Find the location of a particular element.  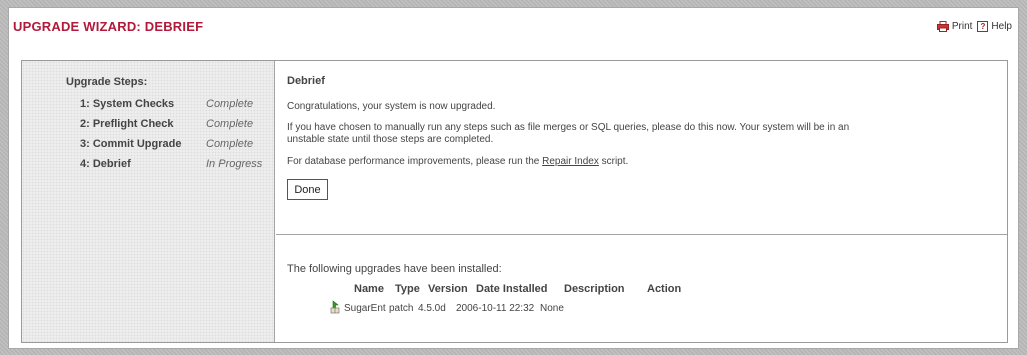

step-commit-upgrade: 3: Commit Upgrade Complete is located at coordinates (175, 144).